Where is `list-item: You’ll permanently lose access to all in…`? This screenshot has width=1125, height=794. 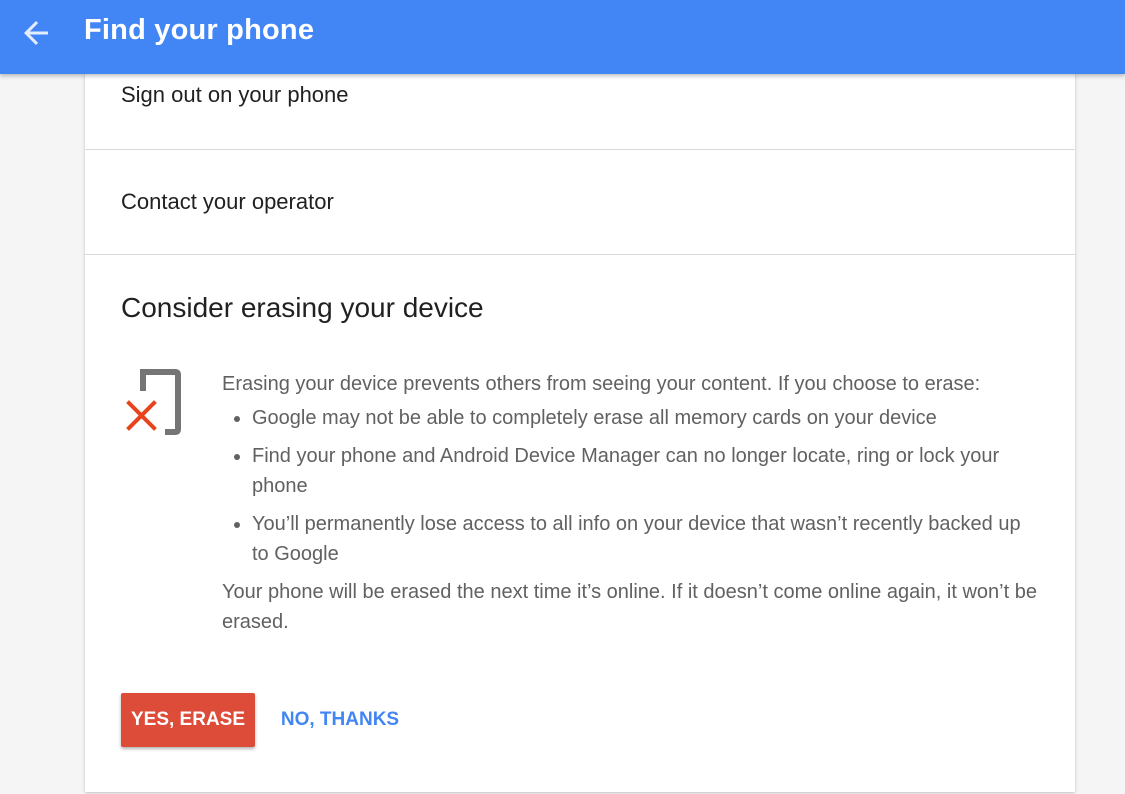
list-item: You’ll permanently lose access to all in… is located at coordinates (638, 539).